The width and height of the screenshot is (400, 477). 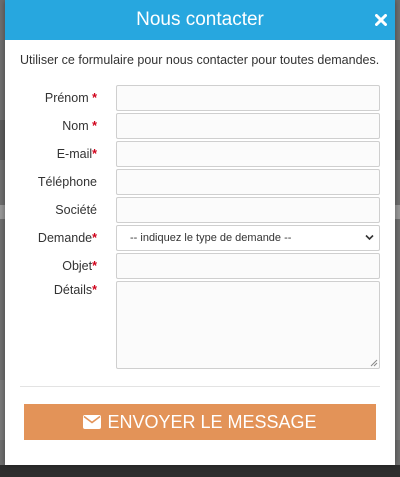 What do you see at coordinates (76, 154) in the screenshot?
I see `field-label: E-mail*` at bounding box center [76, 154].